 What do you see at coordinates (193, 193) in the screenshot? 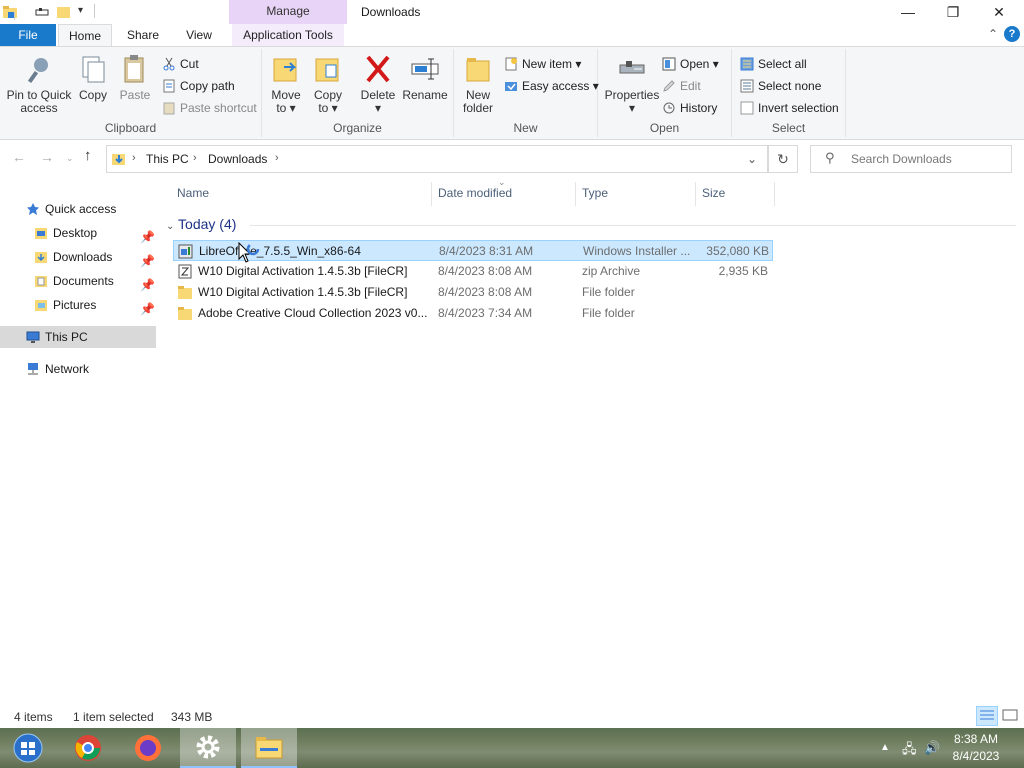
I see `column-header-name: Name` at bounding box center [193, 193].